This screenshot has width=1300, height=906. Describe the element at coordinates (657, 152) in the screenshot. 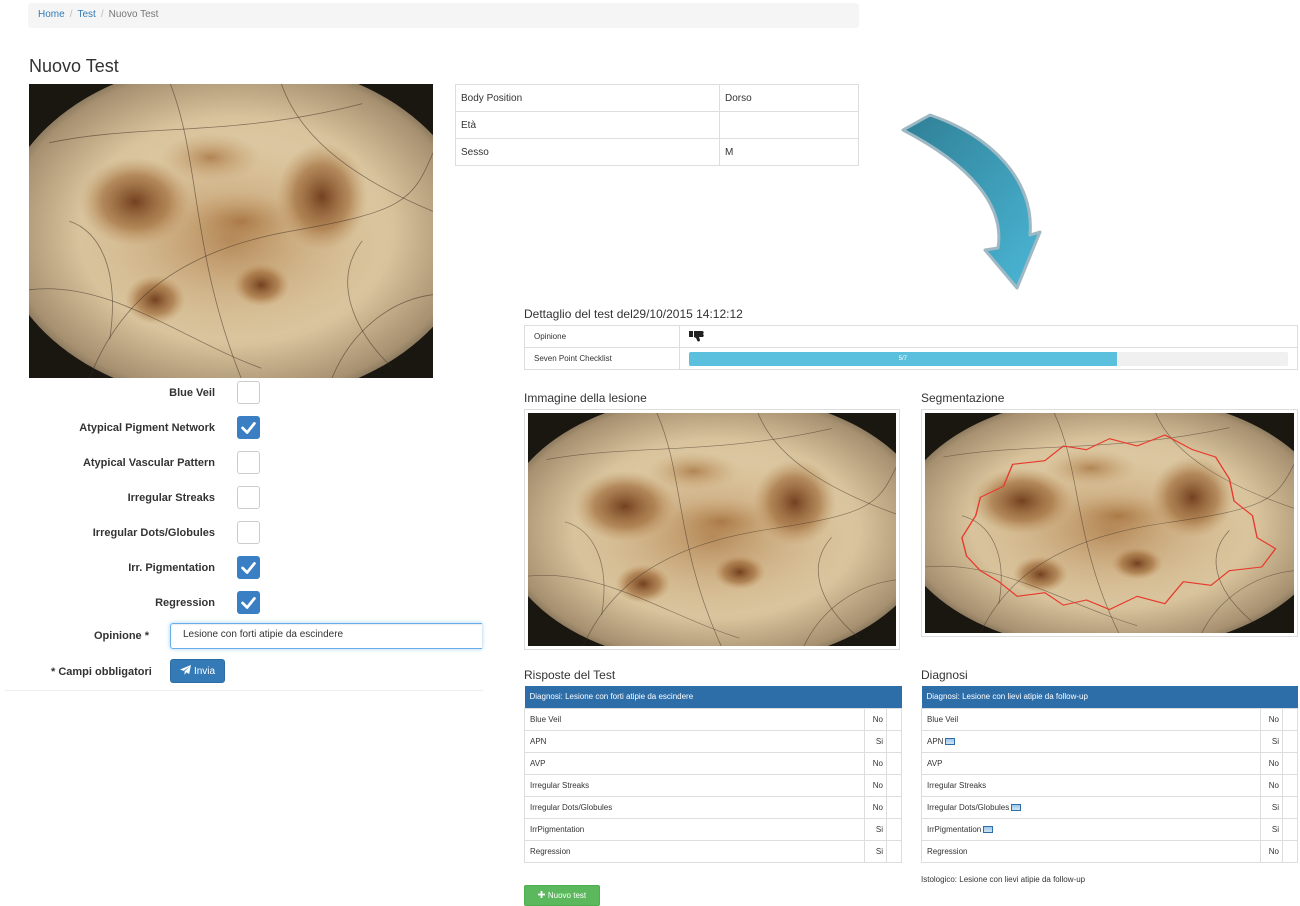

I see `table-row: Sesso M` at that location.